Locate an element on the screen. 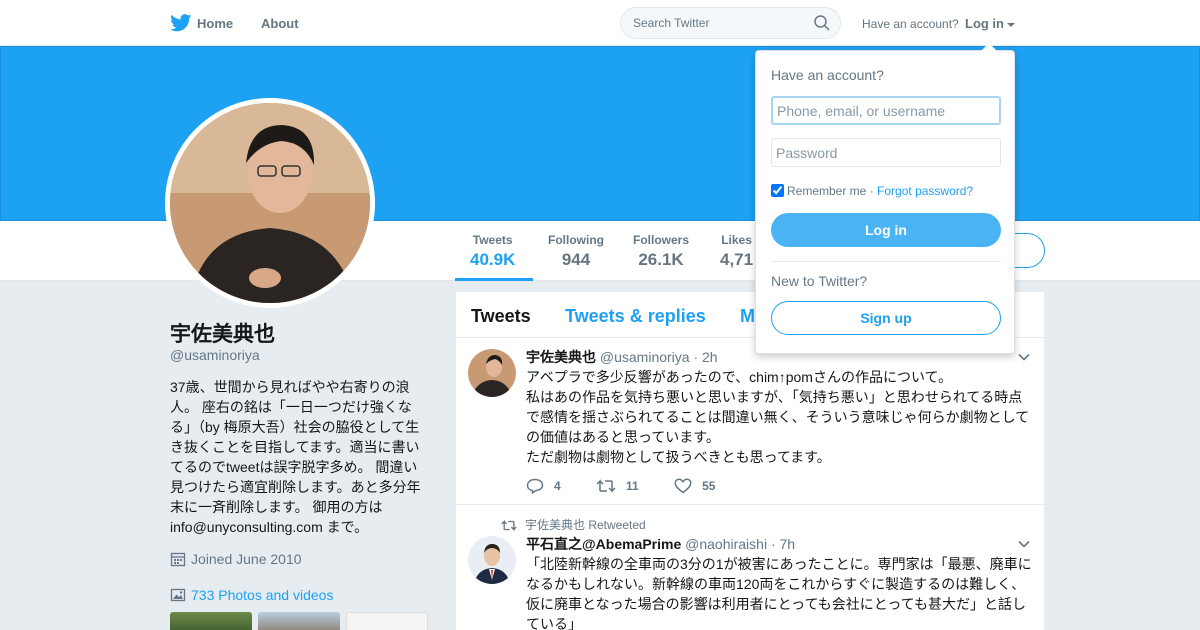 The image size is (1200, 630). like-count: 55 is located at coordinates (709, 486).